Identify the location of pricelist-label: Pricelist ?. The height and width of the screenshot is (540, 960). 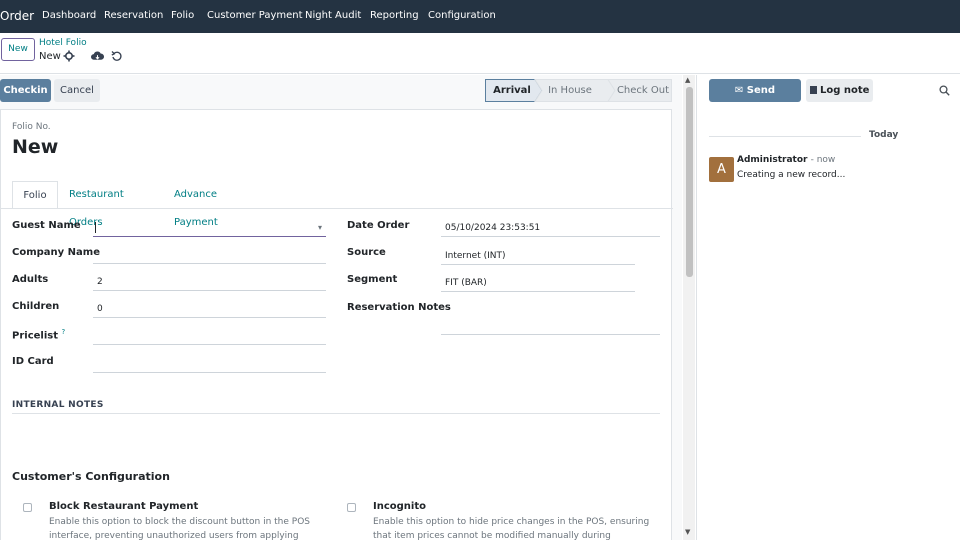
(38, 334).